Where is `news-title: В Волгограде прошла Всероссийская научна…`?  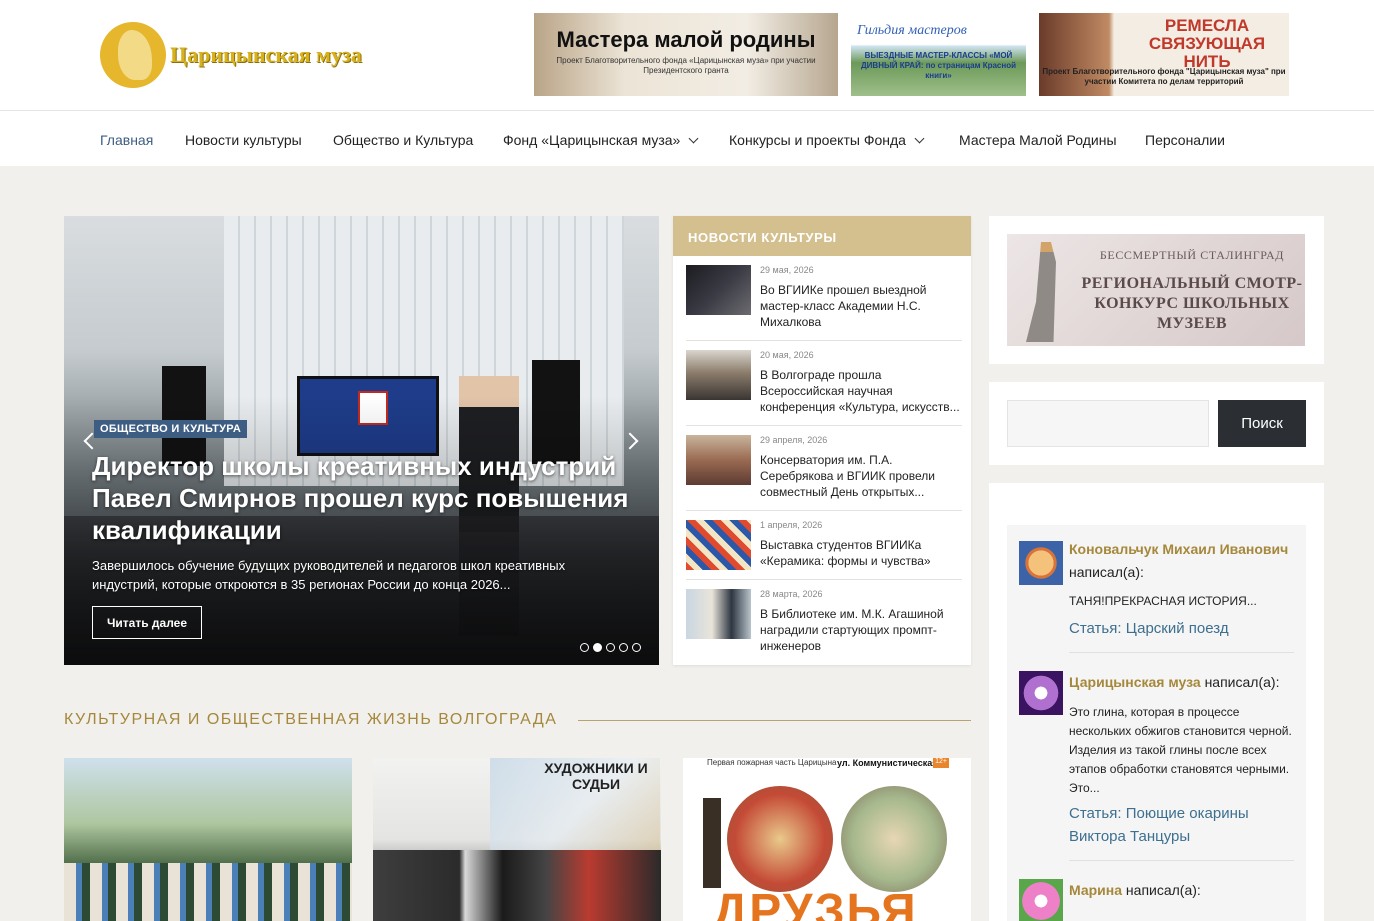
news-title: В Волгограде прошла Всероссийская научна… is located at coordinates (860, 391).